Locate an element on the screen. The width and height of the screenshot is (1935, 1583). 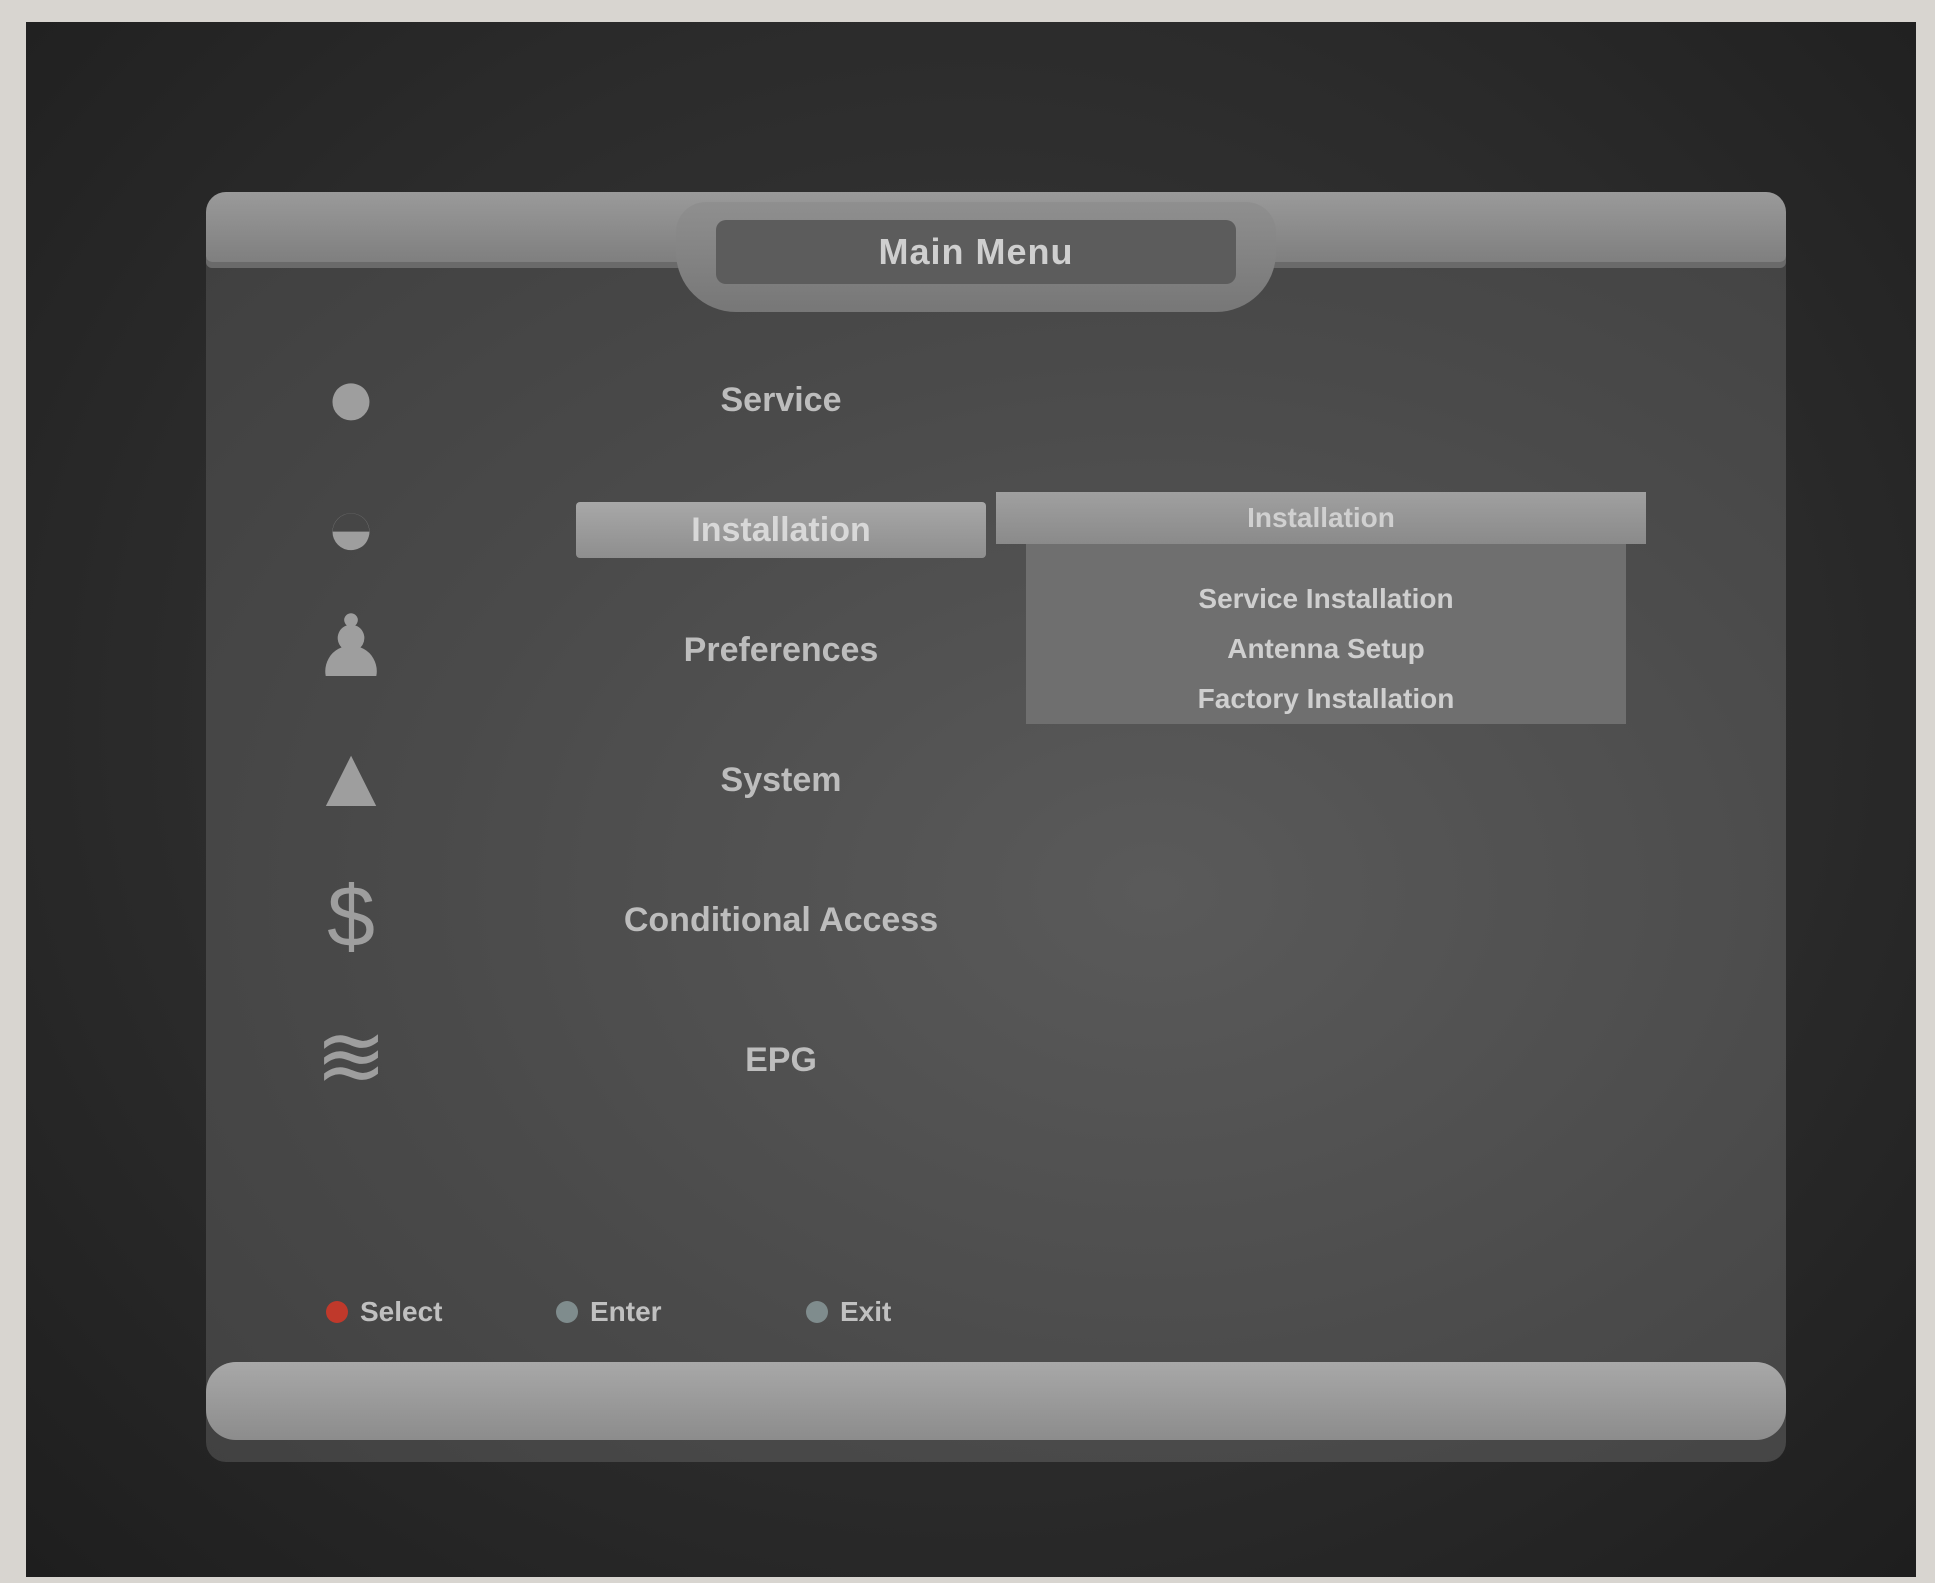
menu-item-label: Preferences is located at coordinates (781, 649).